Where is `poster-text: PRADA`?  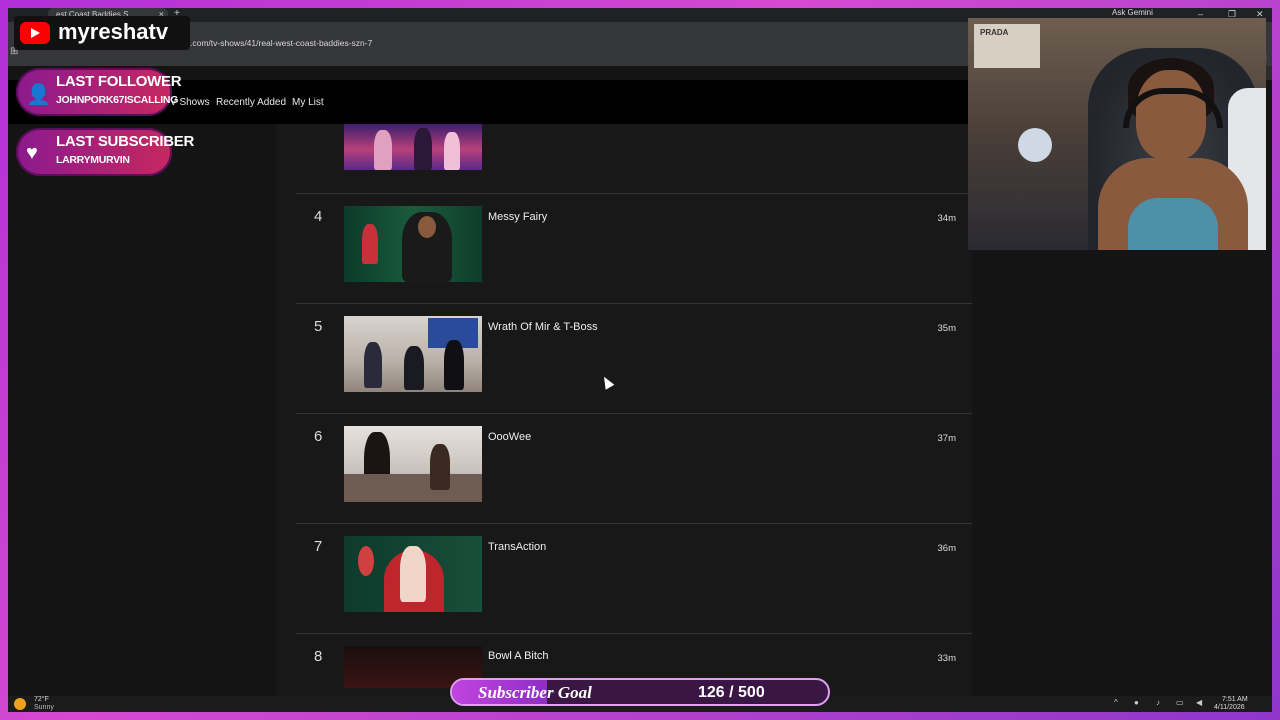 poster-text: PRADA is located at coordinates (994, 32).